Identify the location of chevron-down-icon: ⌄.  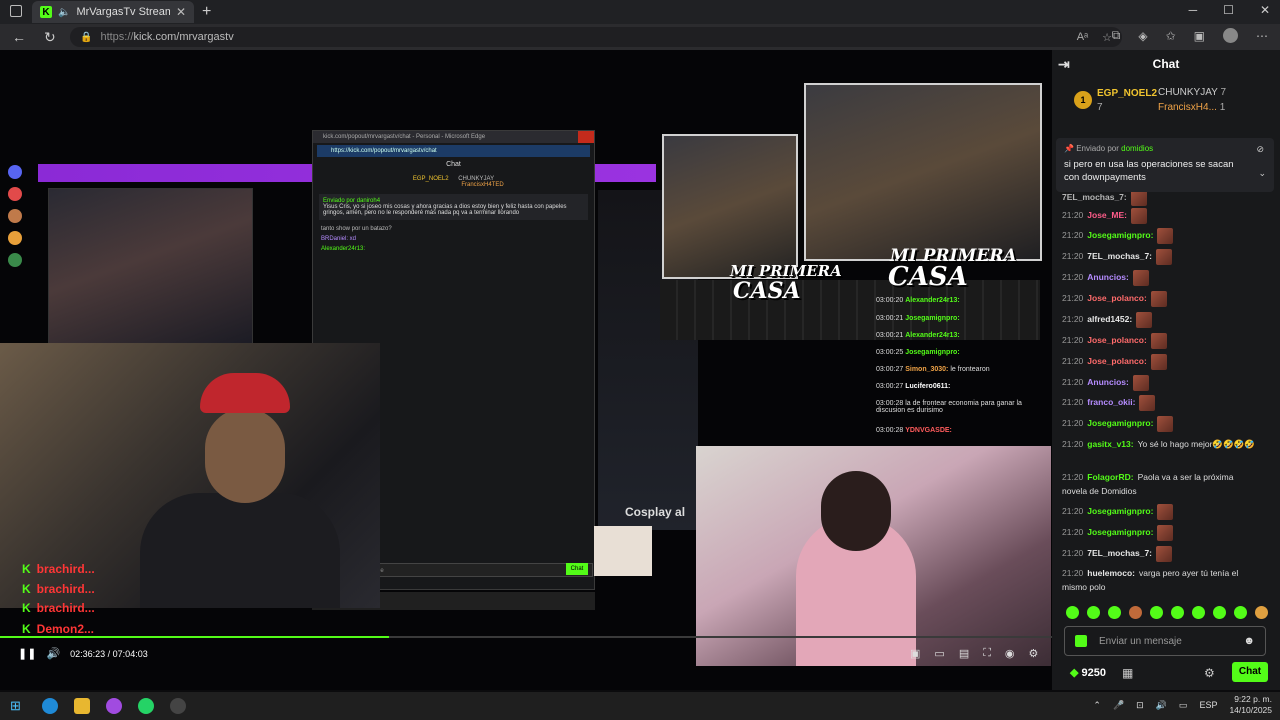
(1262, 173).